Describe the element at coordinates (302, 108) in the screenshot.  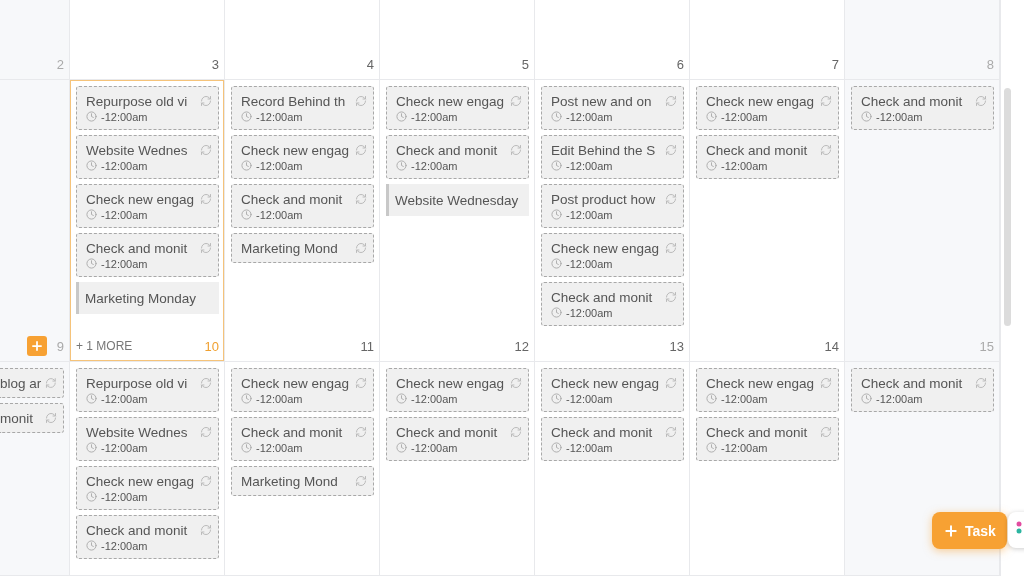
I see `task-card: Record Behind th -12:00am` at that location.